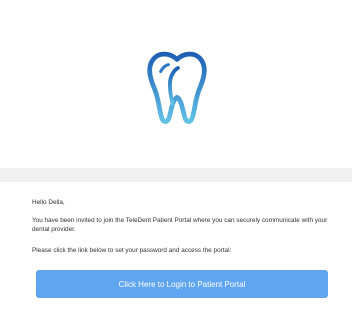 Image resolution: width=352 pixels, height=312 pixels. Describe the element at coordinates (177, 87) in the screenshot. I see `tooth-icon` at that location.